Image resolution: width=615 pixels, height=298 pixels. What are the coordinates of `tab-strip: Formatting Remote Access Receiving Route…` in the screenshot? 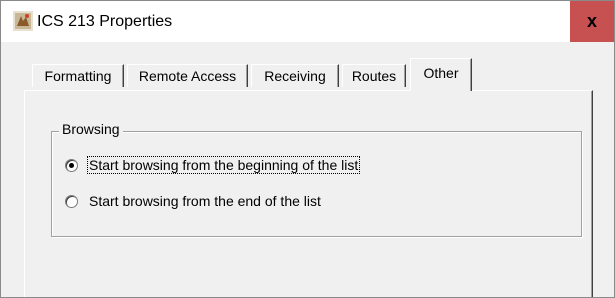 It's located at (307, 74).